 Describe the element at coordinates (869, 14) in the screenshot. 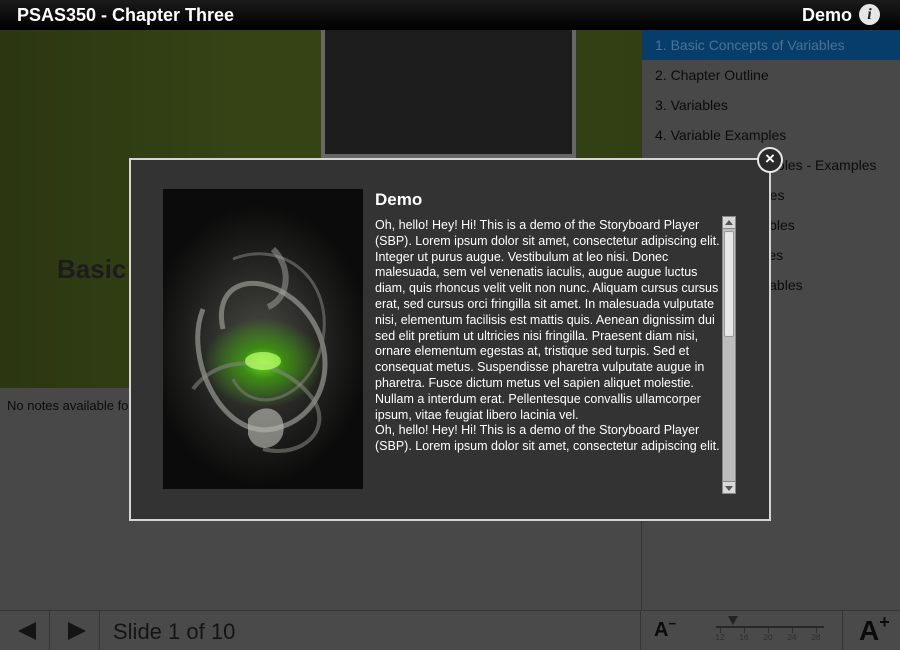

I see `info-icon: i` at that location.